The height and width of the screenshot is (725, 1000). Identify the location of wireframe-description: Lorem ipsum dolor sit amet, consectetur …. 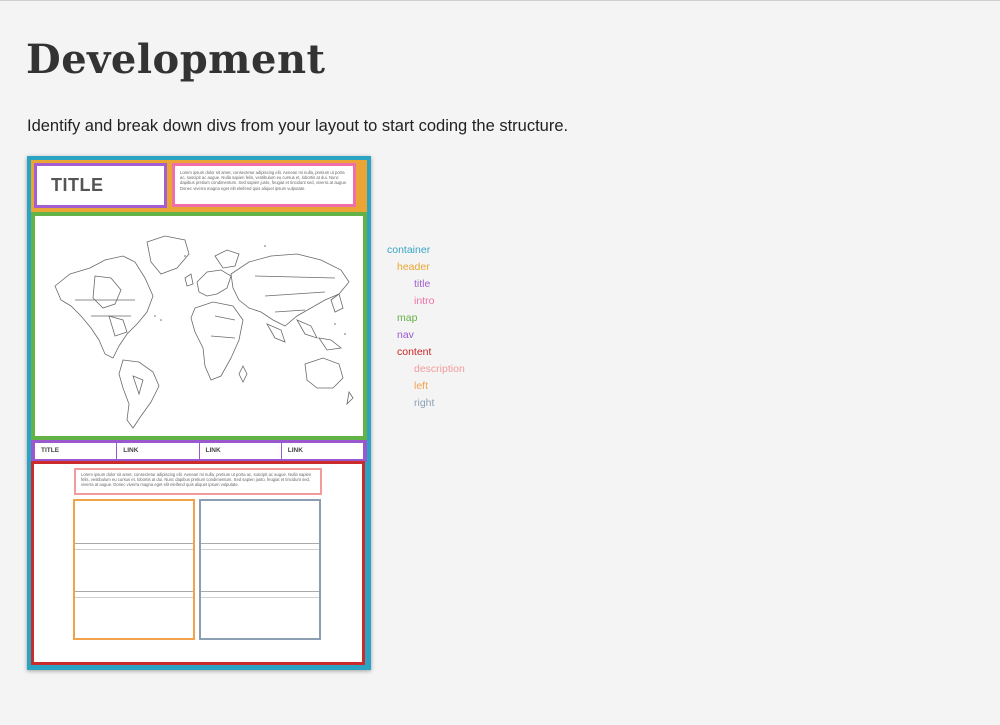
(198, 481).